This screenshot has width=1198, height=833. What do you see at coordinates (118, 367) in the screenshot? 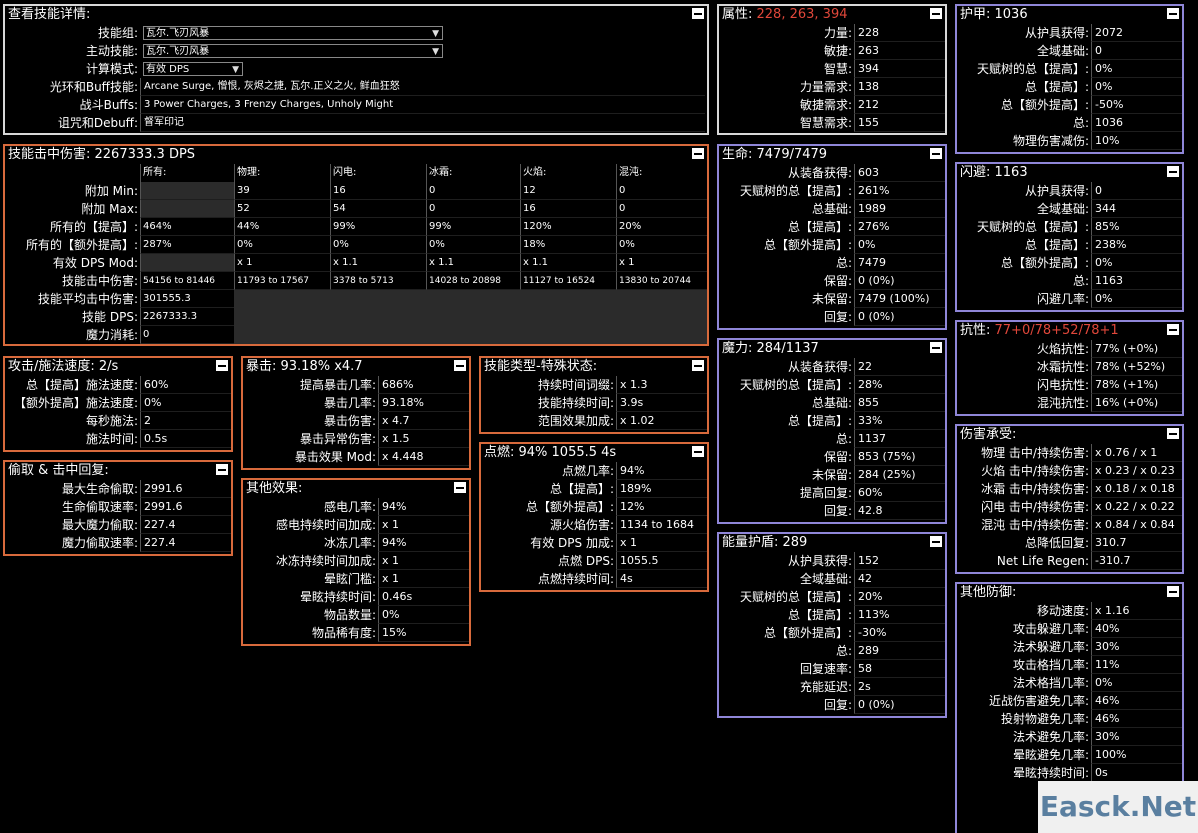
I see `attack-speed-header: 攻击/施法速度: 2/s` at bounding box center [118, 367].